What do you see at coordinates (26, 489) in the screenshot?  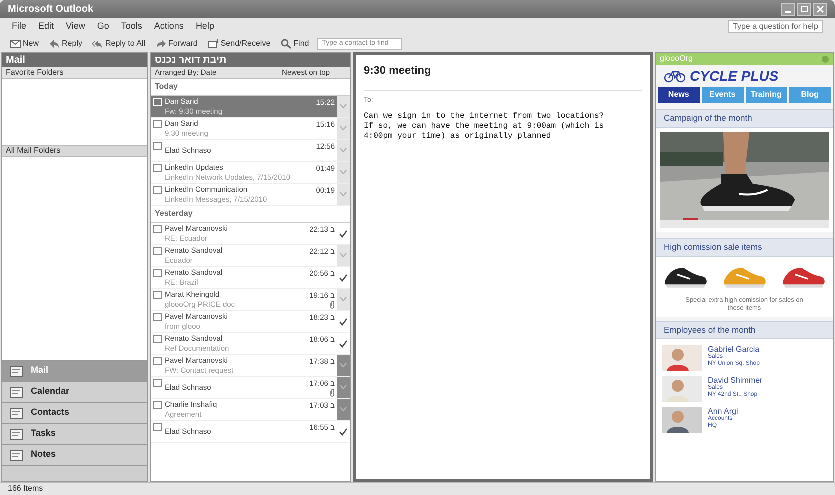 I see `status-text: 166 Items` at bounding box center [26, 489].